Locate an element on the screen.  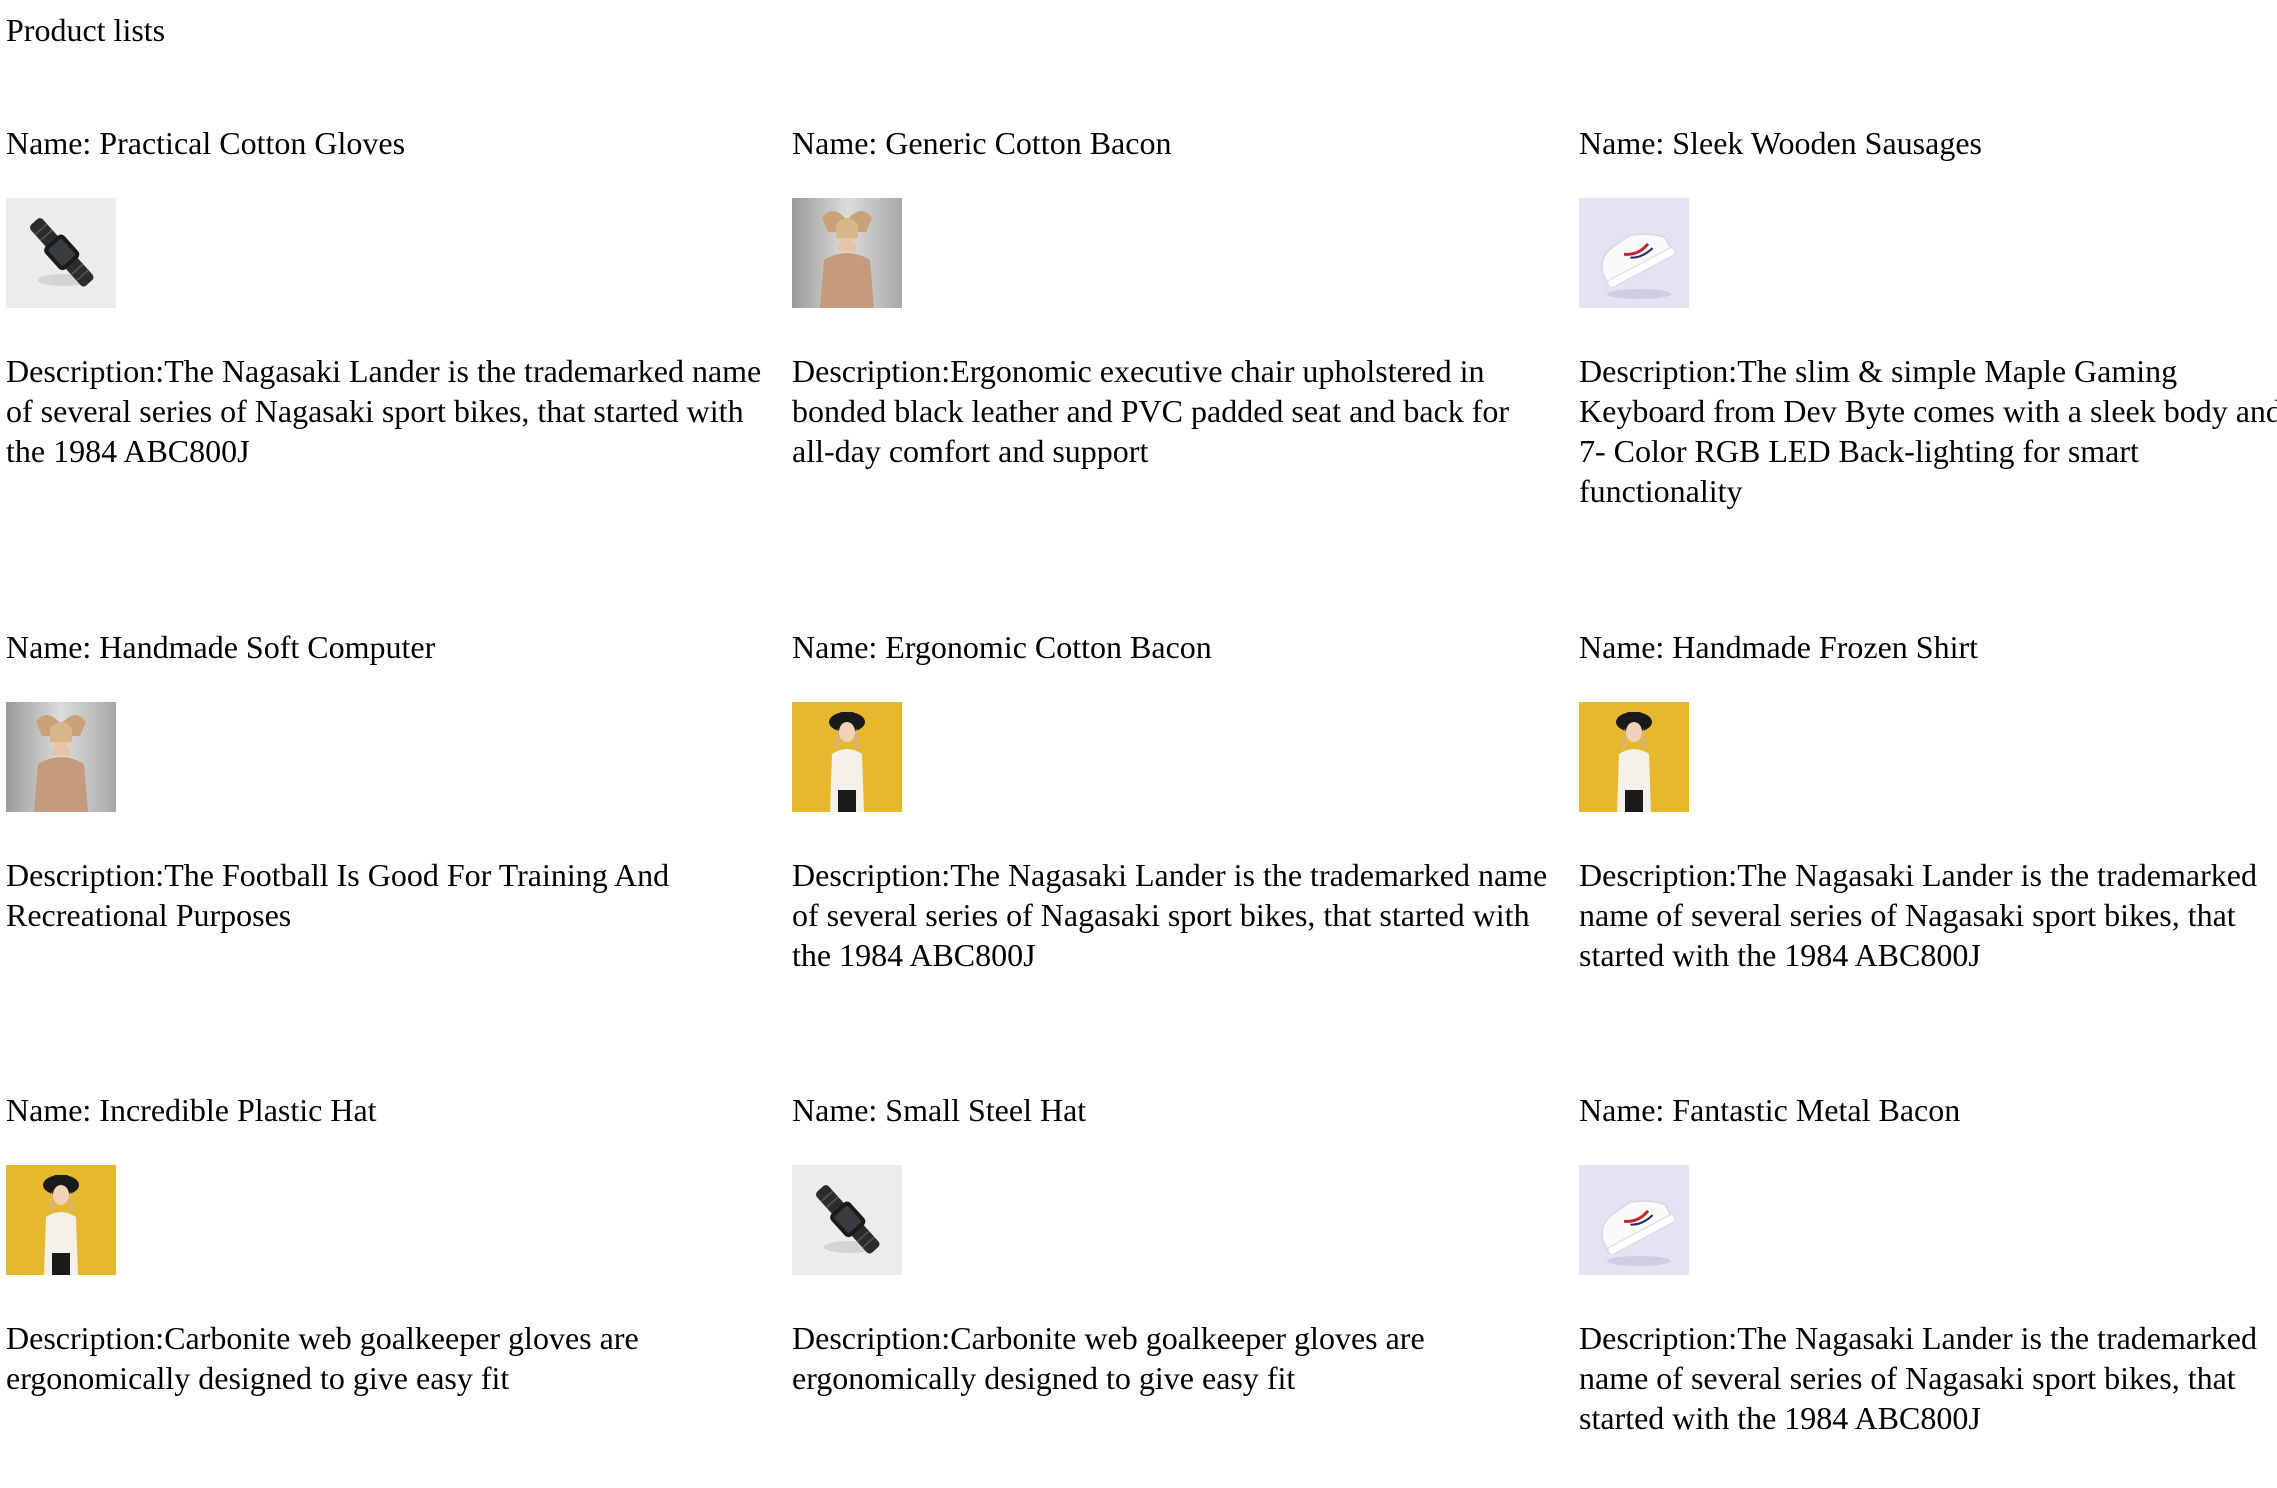
product-name: Name: Incredible Plastic Hat is located at coordinates (191, 1110).